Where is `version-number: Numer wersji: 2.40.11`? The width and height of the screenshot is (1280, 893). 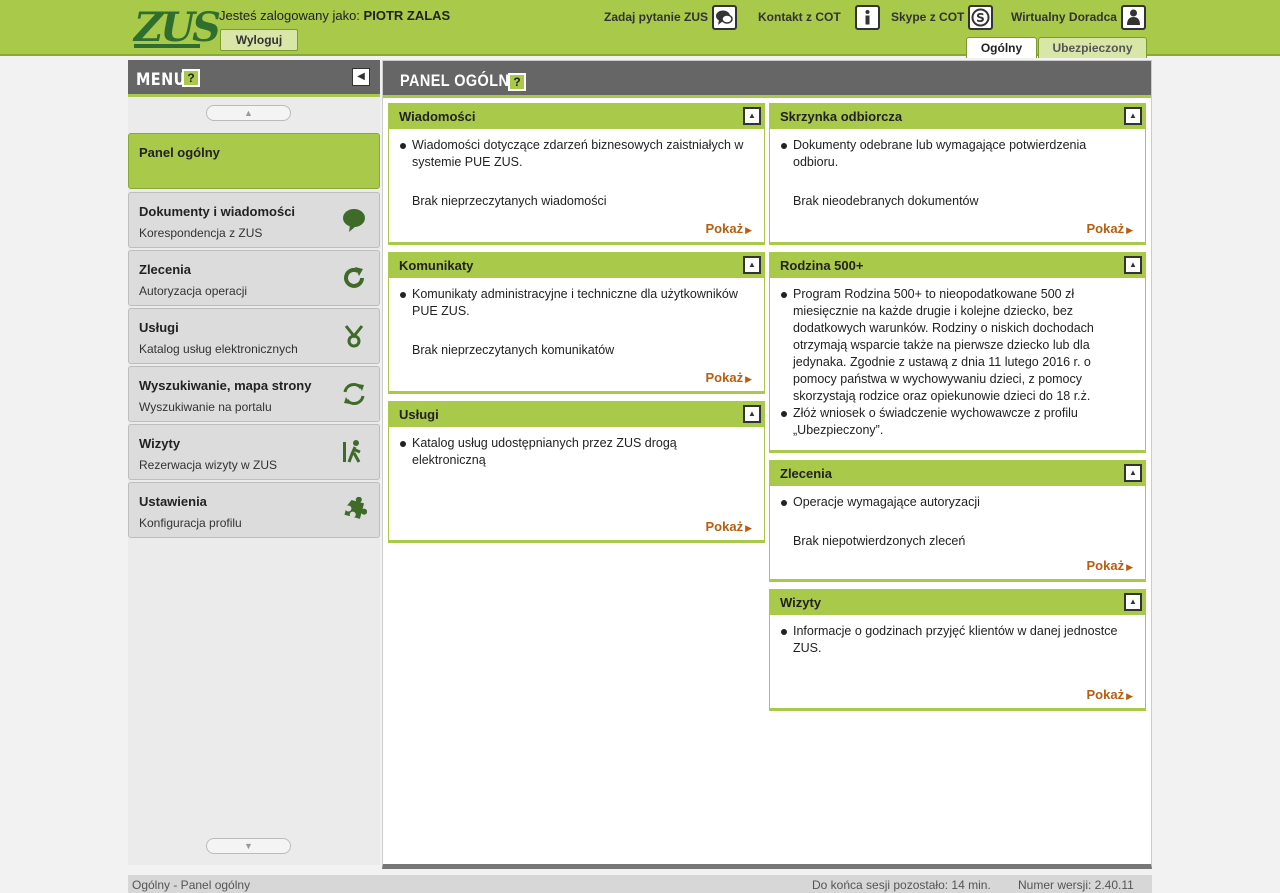
version-number: Numer wersji: 2.40.11 is located at coordinates (1076, 885).